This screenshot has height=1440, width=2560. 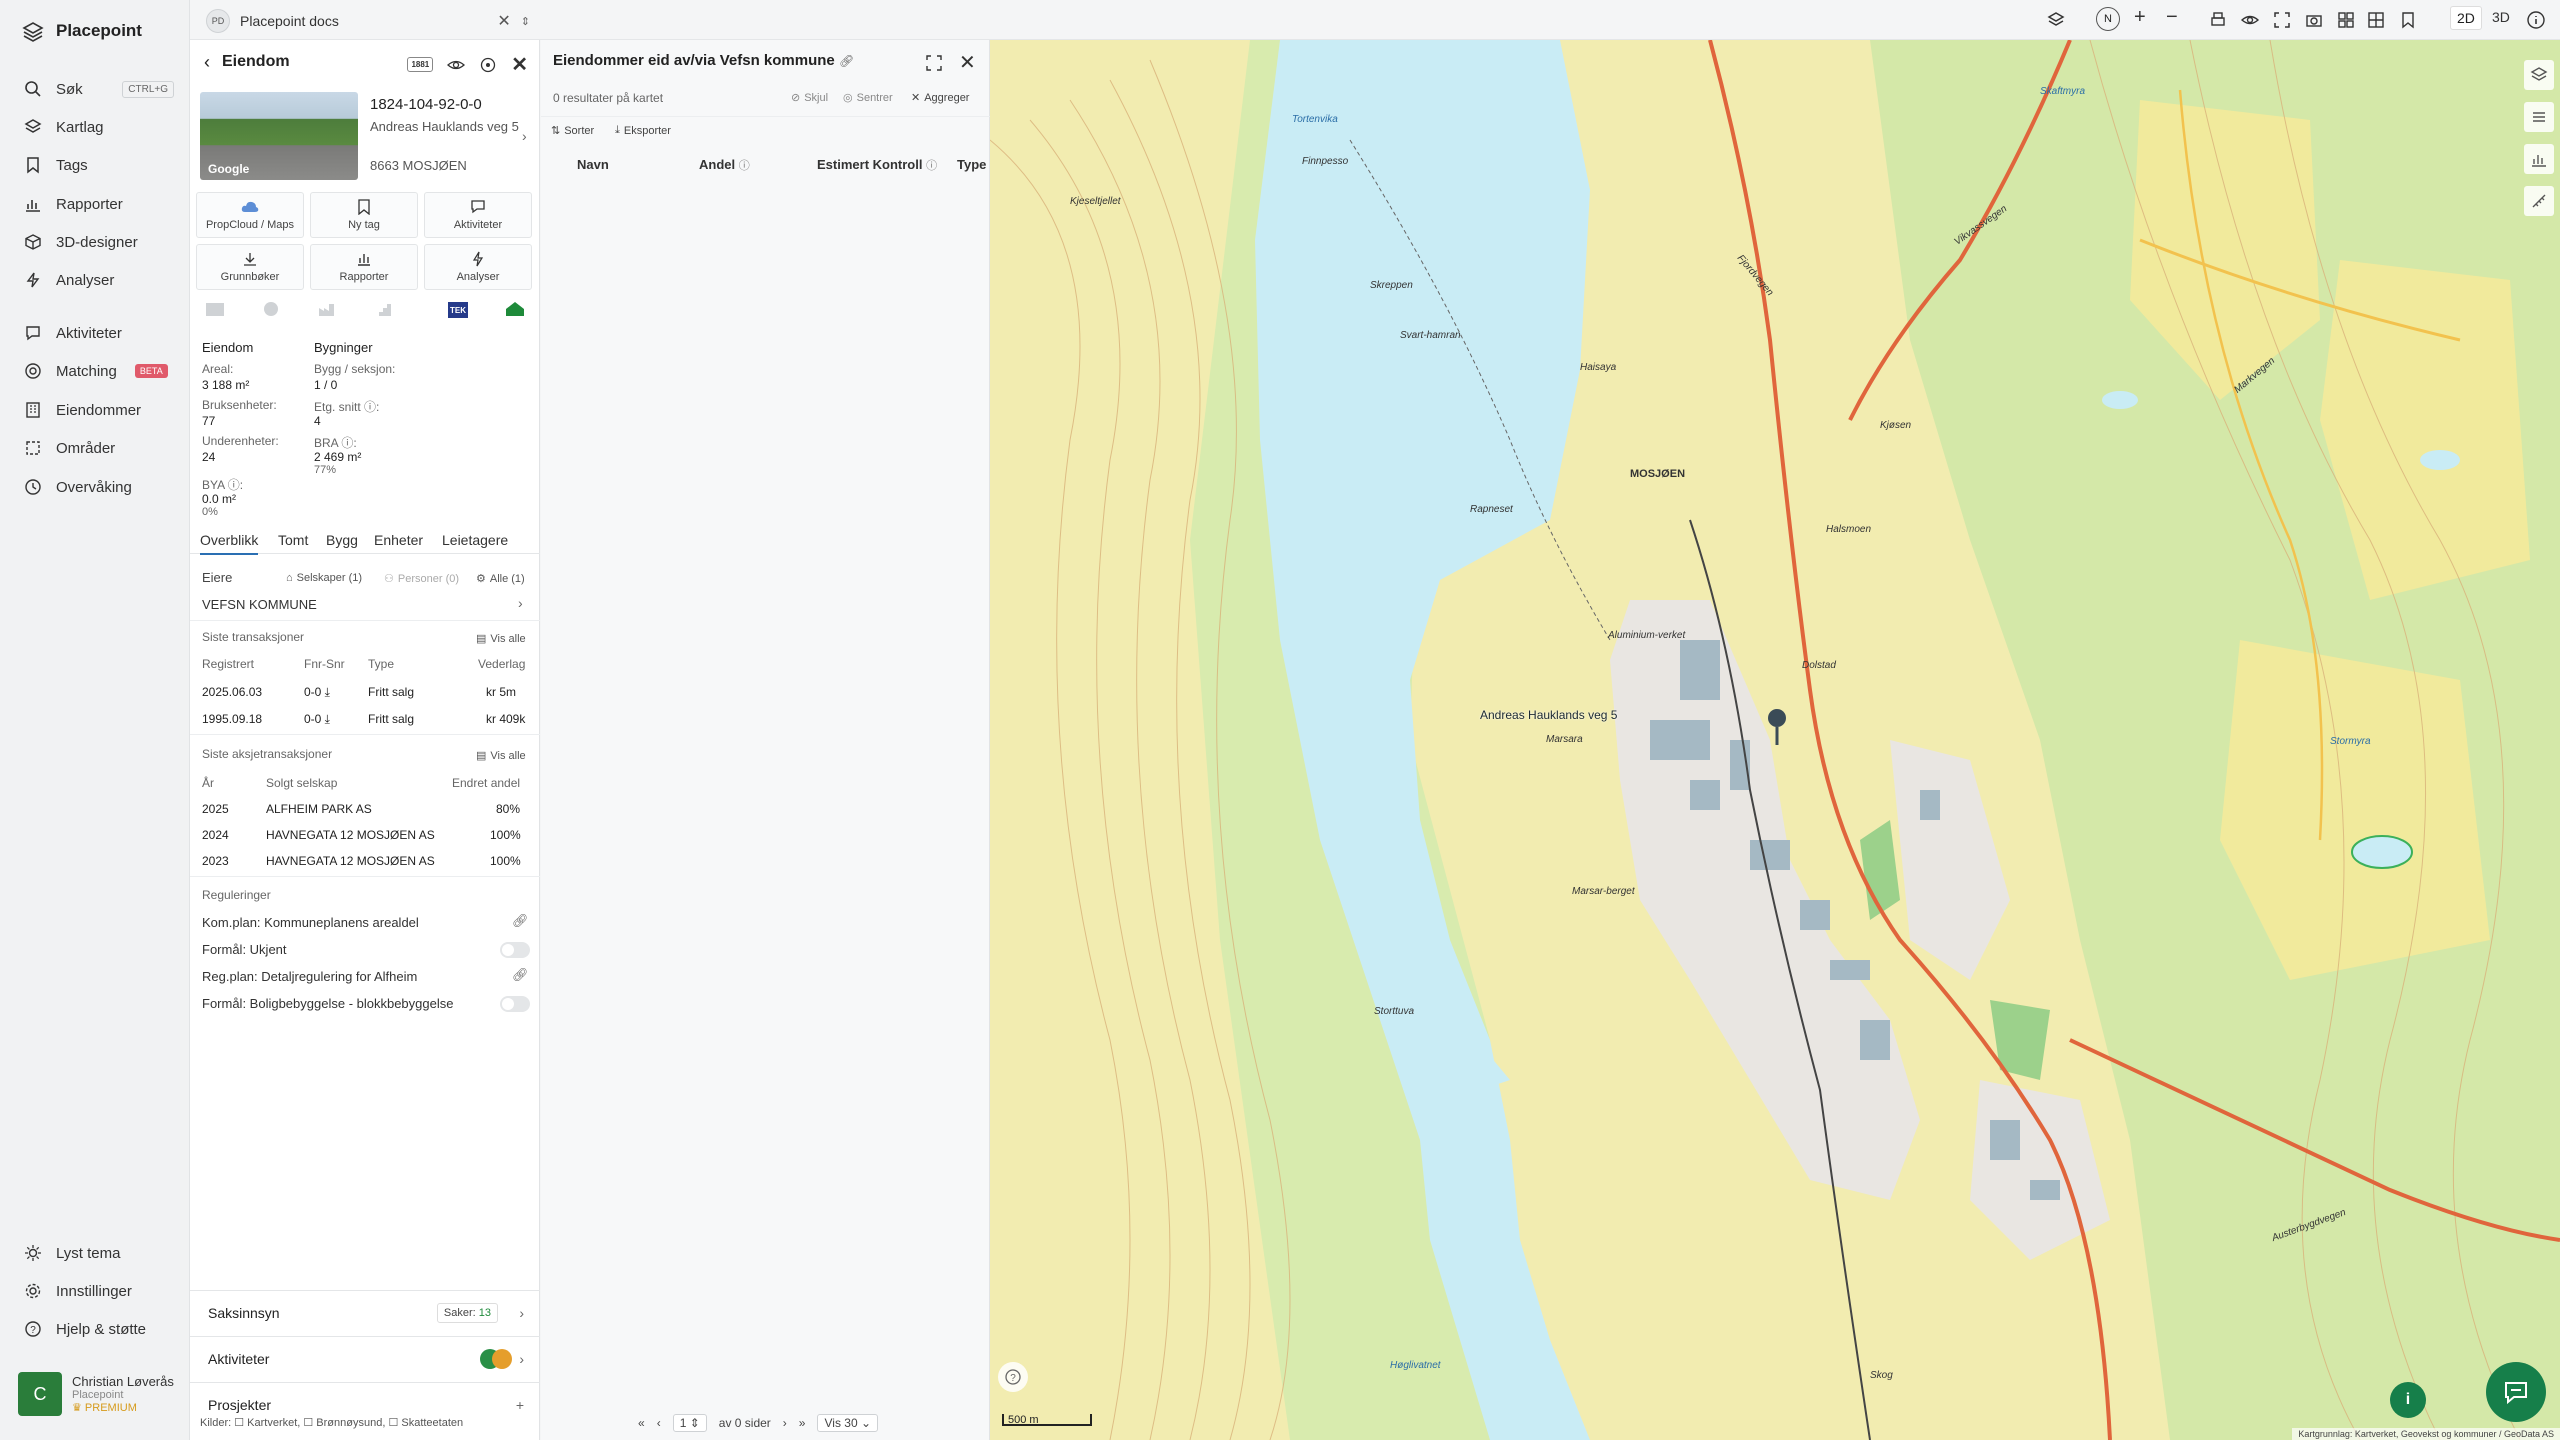 What do you see at coordinates (2346, 20) in the screenshot?
I see `grid-icon` at bounding box center [2346, 20].